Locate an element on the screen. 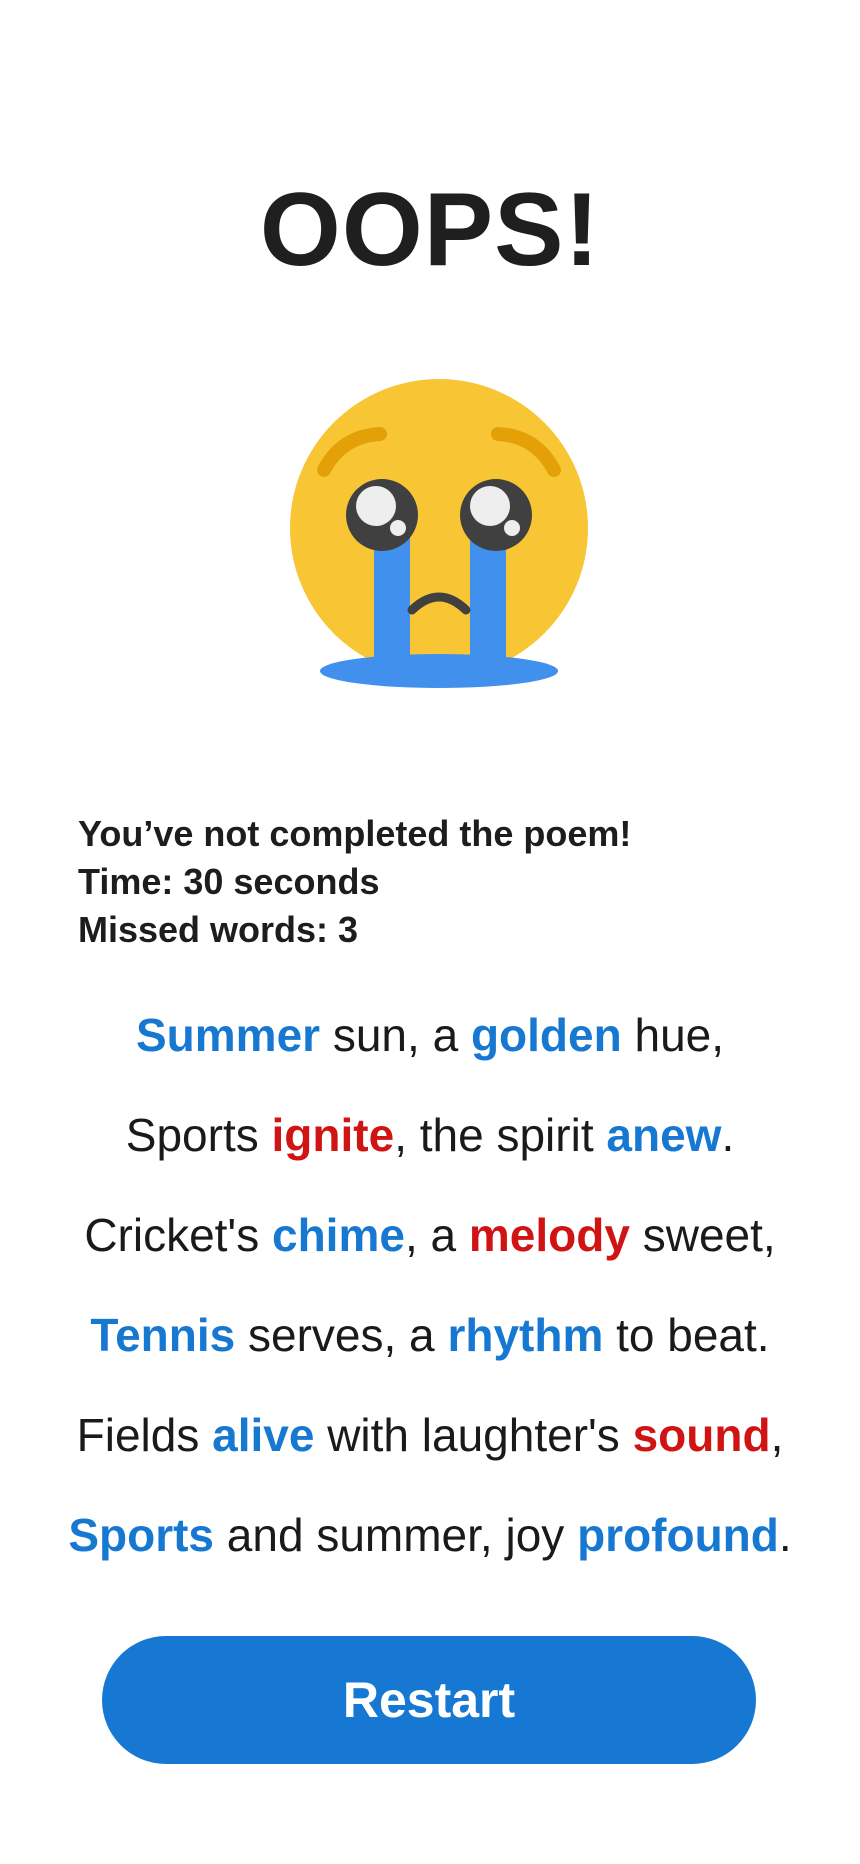  poem-line: Cricket's chime, a melody sweet, is located at coordinates (430, 1235).